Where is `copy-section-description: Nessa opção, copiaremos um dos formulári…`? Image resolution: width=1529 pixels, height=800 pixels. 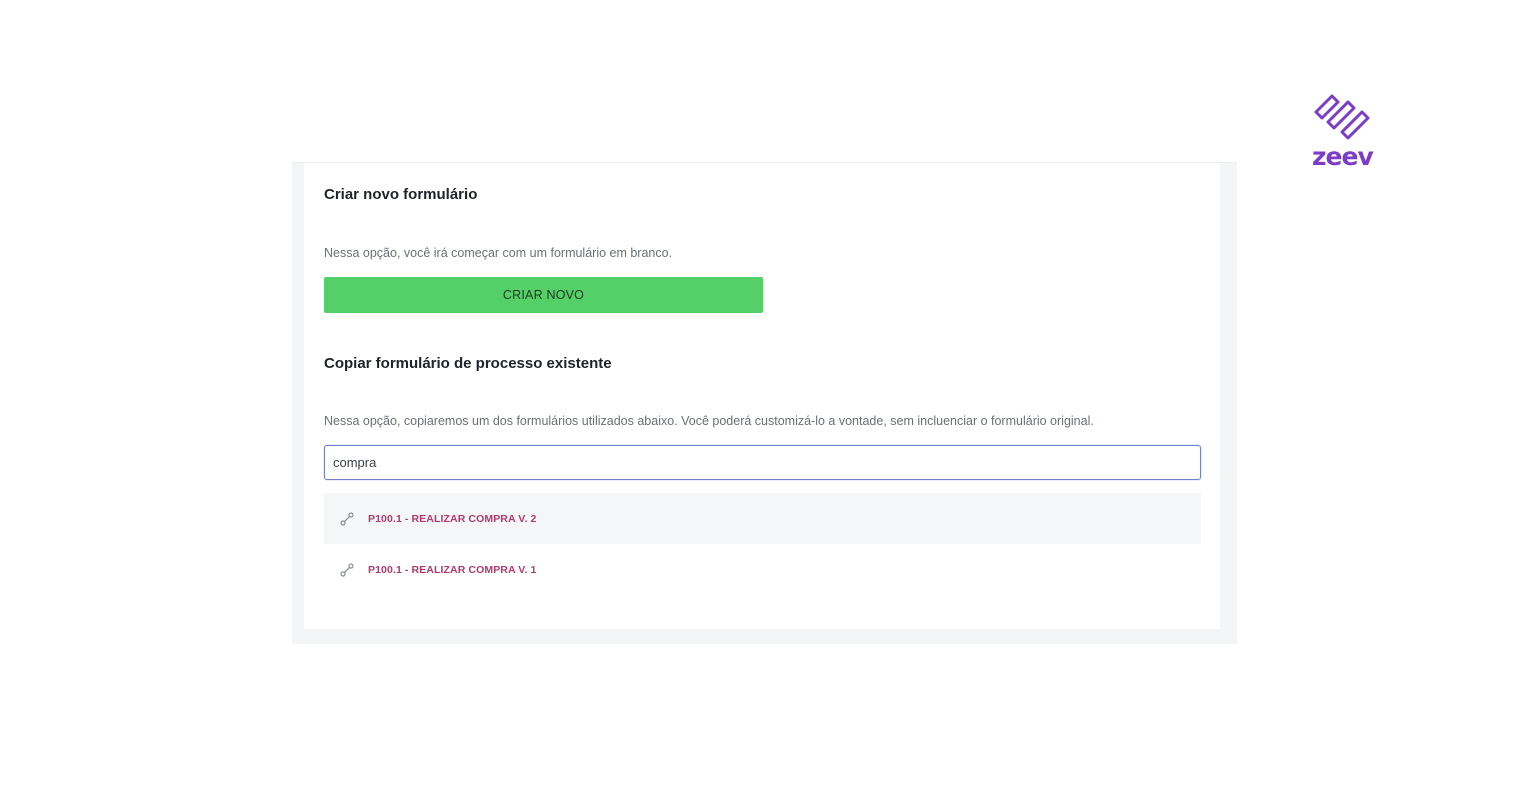
copy-section-description: Nessa opção, copiaremos um dos formulári… is located at coordinates (709, 421).